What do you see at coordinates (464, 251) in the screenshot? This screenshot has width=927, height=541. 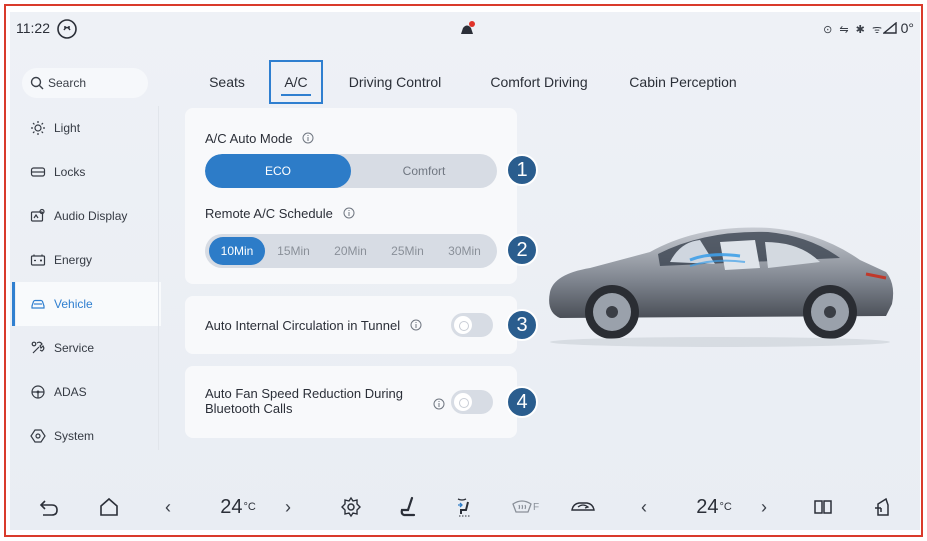 I see `schedule-option-30min: 30Min` at bounding box center [464, 251].